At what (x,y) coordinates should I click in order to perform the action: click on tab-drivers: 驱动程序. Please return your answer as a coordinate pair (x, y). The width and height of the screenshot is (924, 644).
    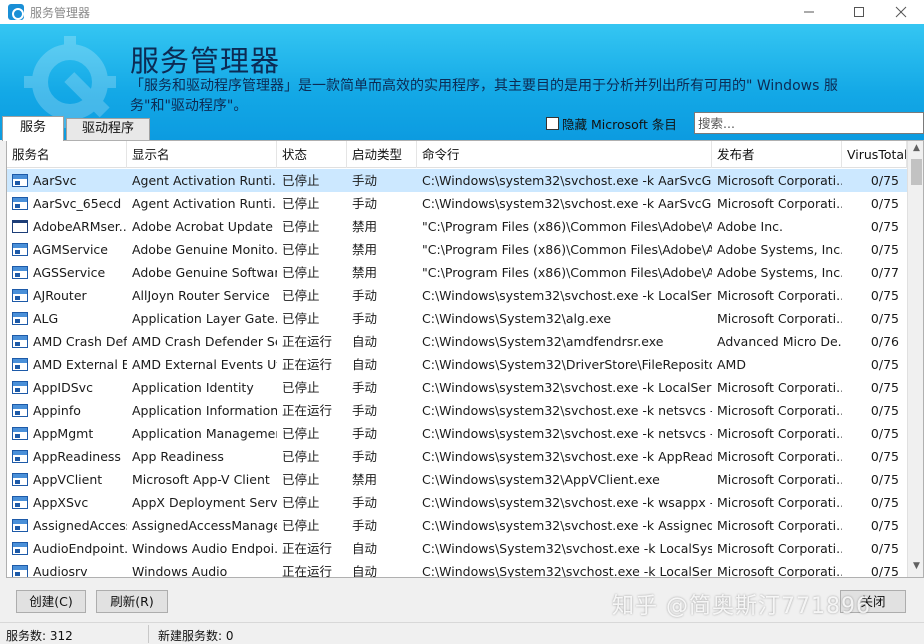
    Looking at the image, I should click on (108, 129).